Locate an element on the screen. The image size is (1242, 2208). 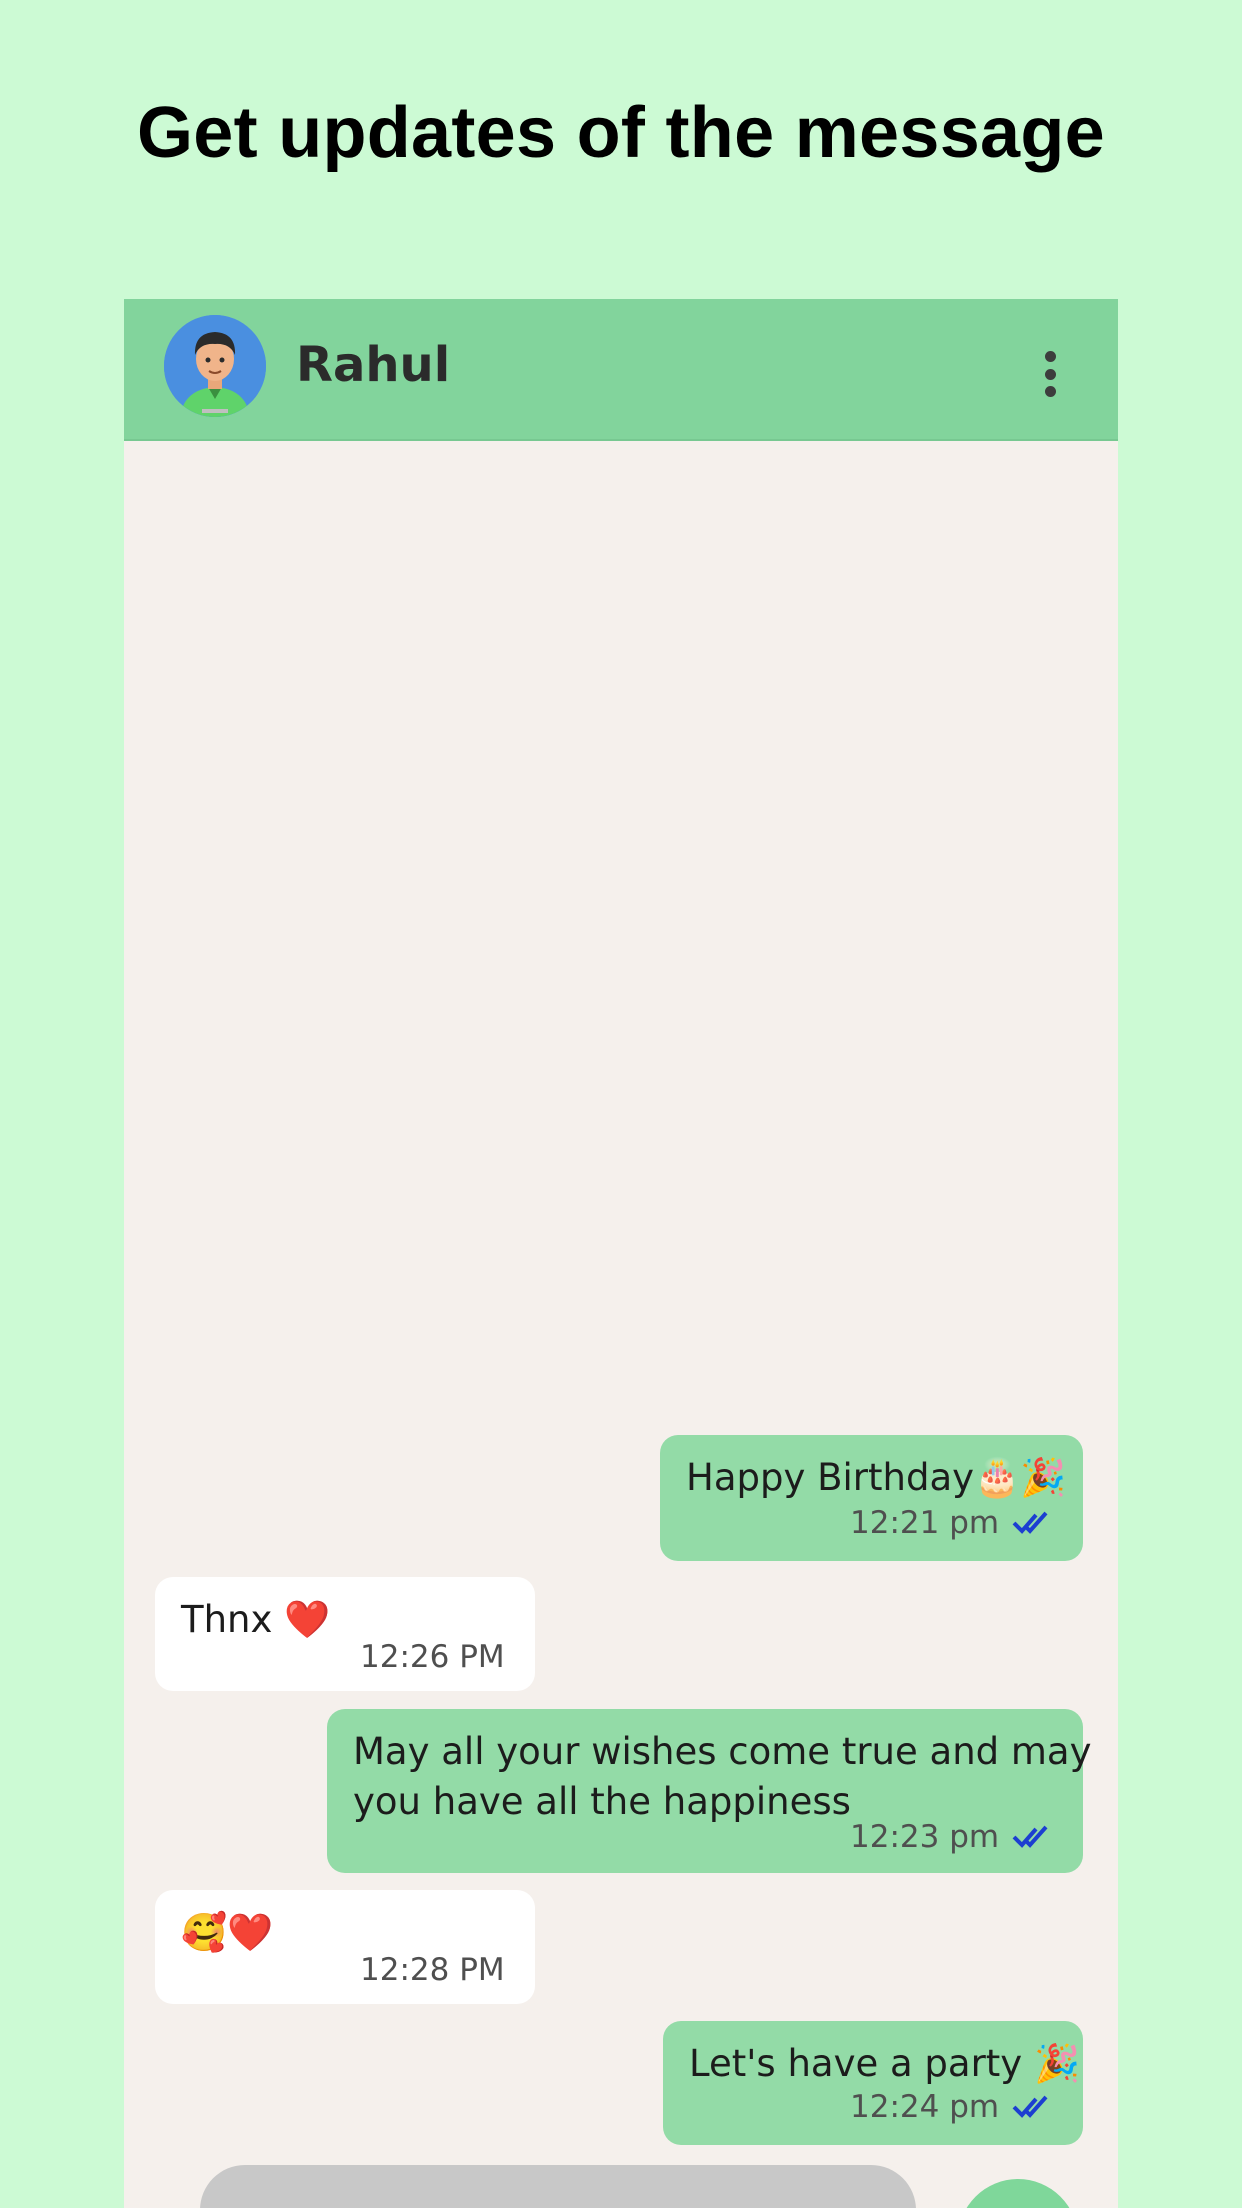
send-button is located at coordinates (1018, 2193).